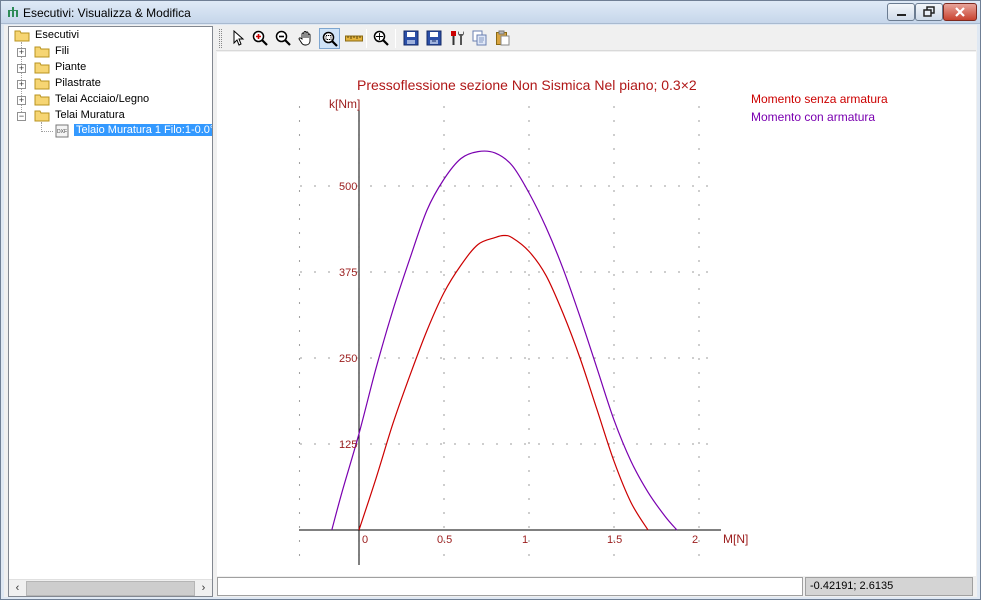  Describe the element at coordinates (444, 540) in the screenshot. I see `x-tick-label: 0.5` at that location.